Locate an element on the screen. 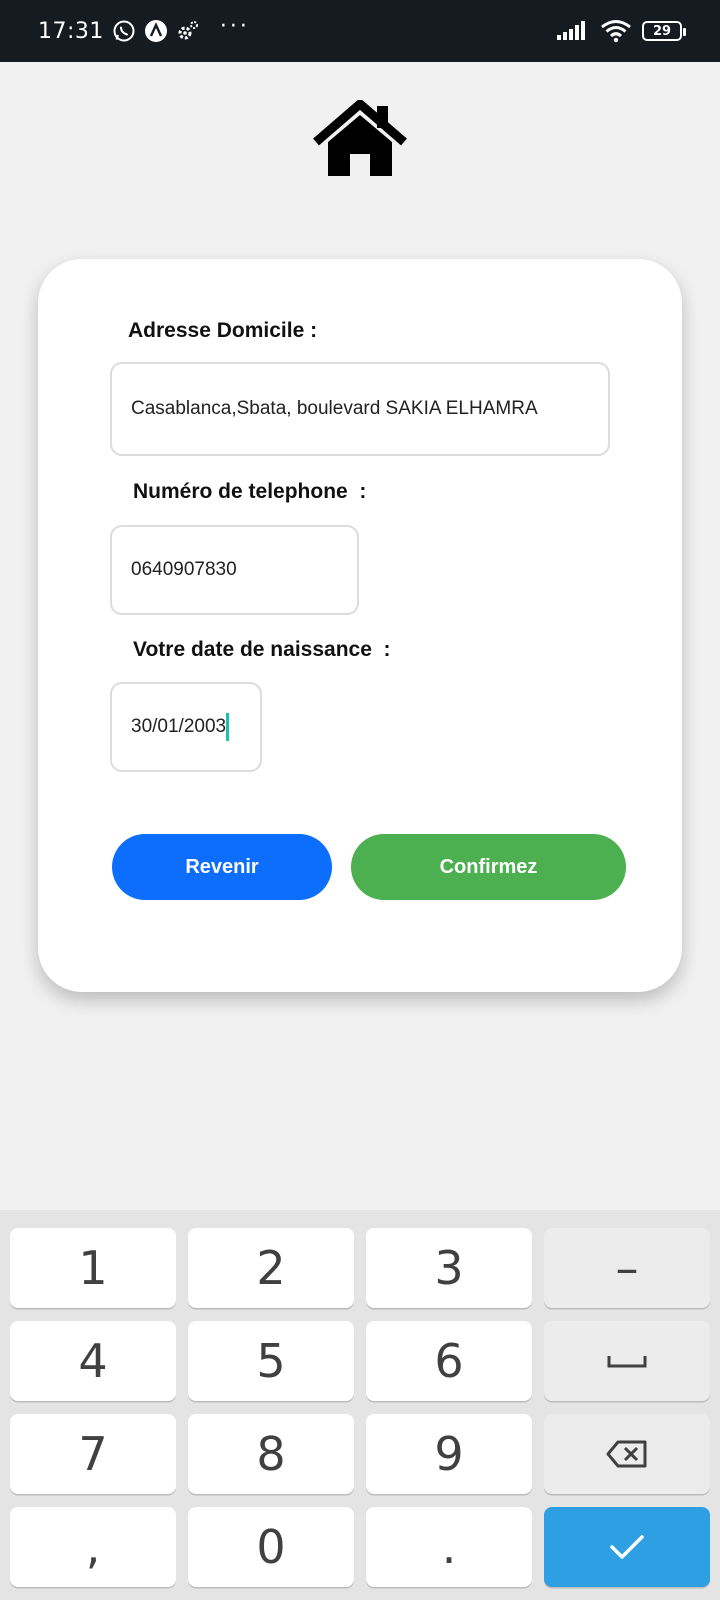  phone-value: 0640907830 is located at coordinates (184, 569).